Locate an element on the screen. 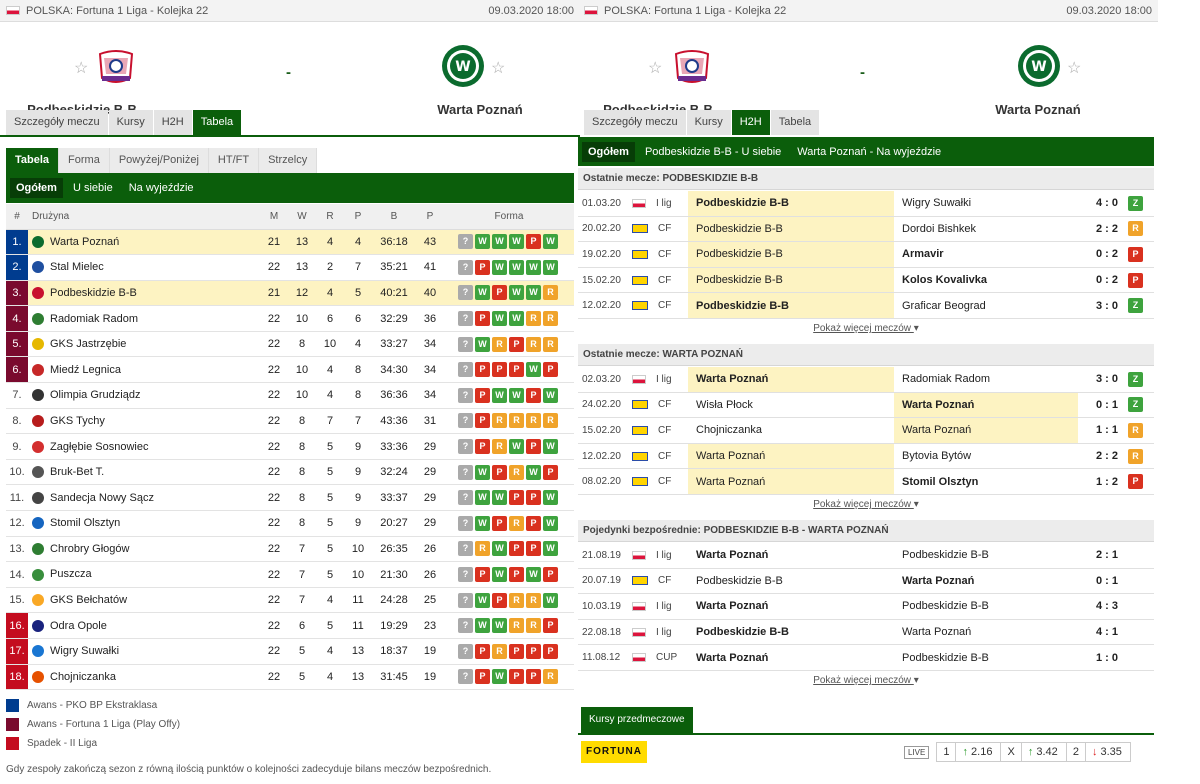  team-cell: Sandecja Nowy Sącz is located at coordinates (144, 498).